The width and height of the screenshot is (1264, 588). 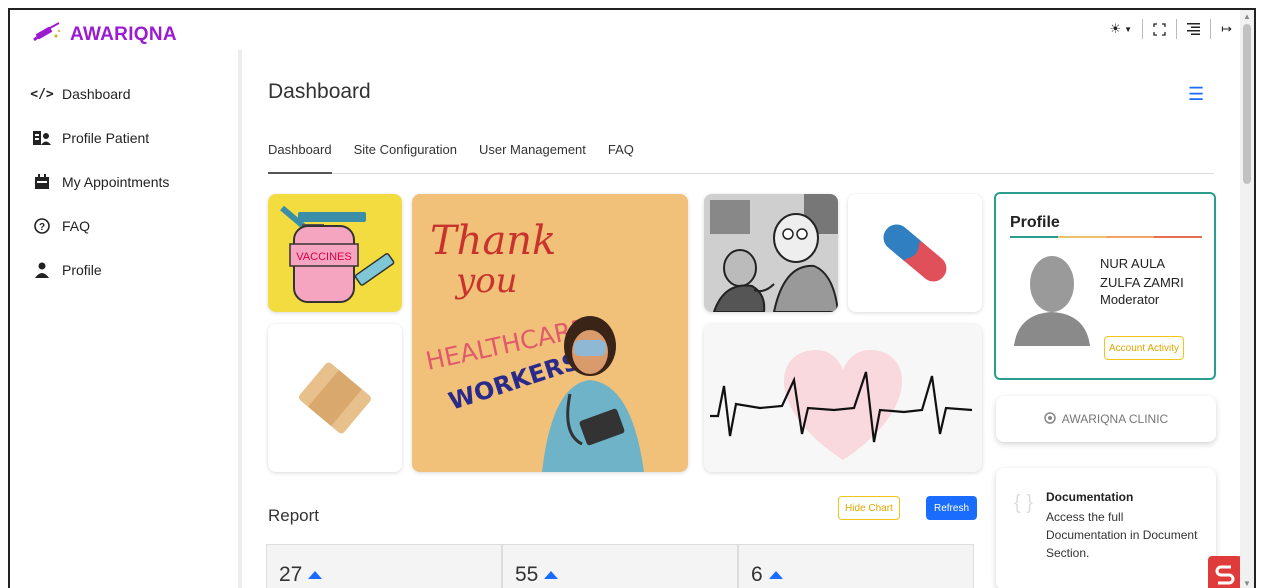 I want to click on menu-lines-icon, so click(x=1194, y=29).